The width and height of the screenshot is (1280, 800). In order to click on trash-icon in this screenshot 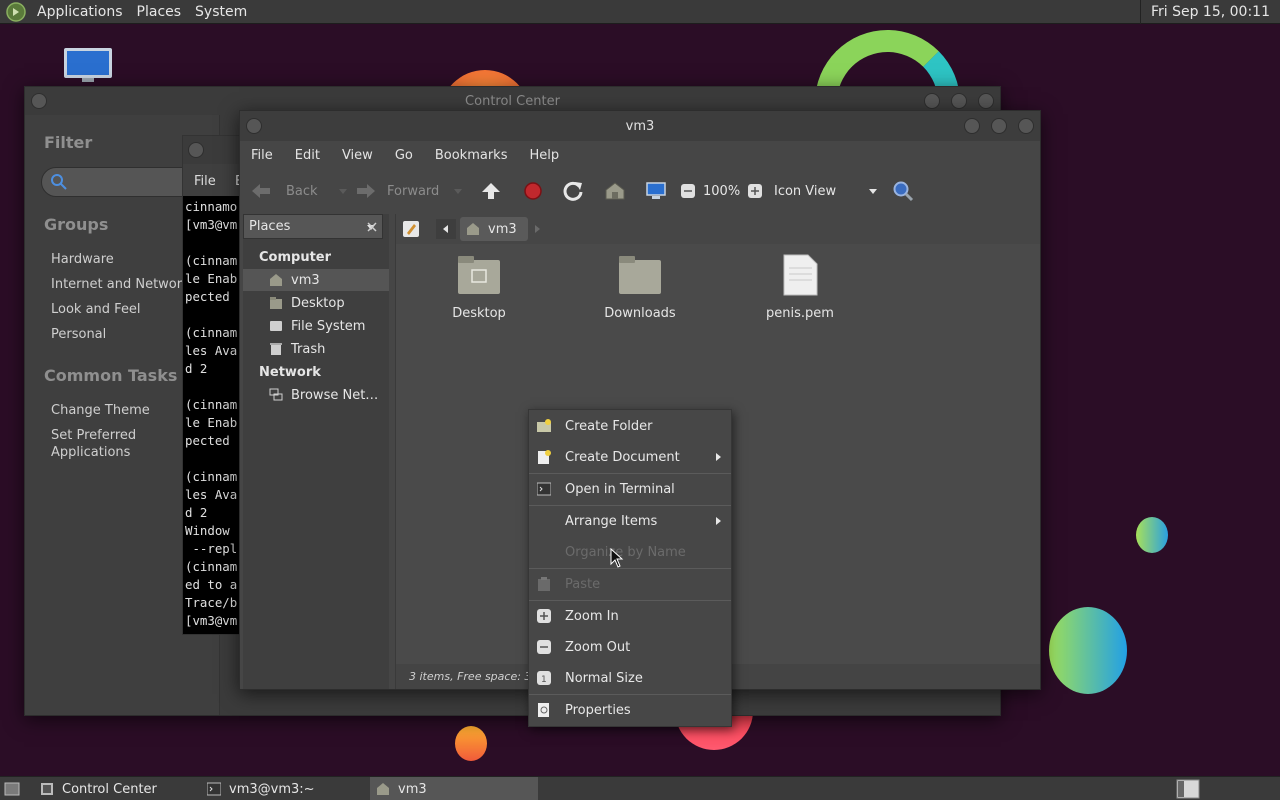, I will do `click(276, 349)`.